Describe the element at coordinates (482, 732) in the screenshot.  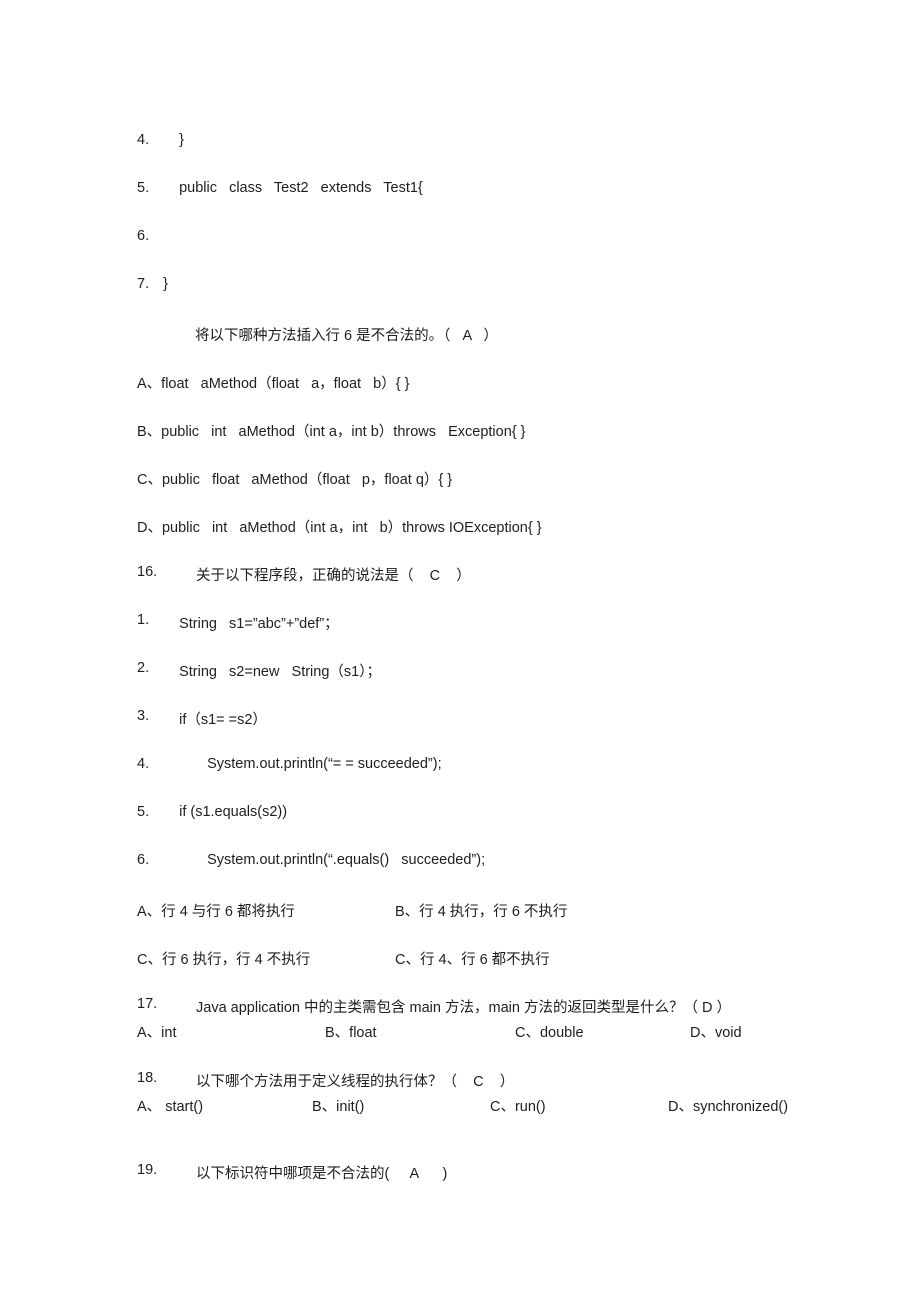
I see `q16-code-line-3: 3. if（s1= =s2）` at that location.